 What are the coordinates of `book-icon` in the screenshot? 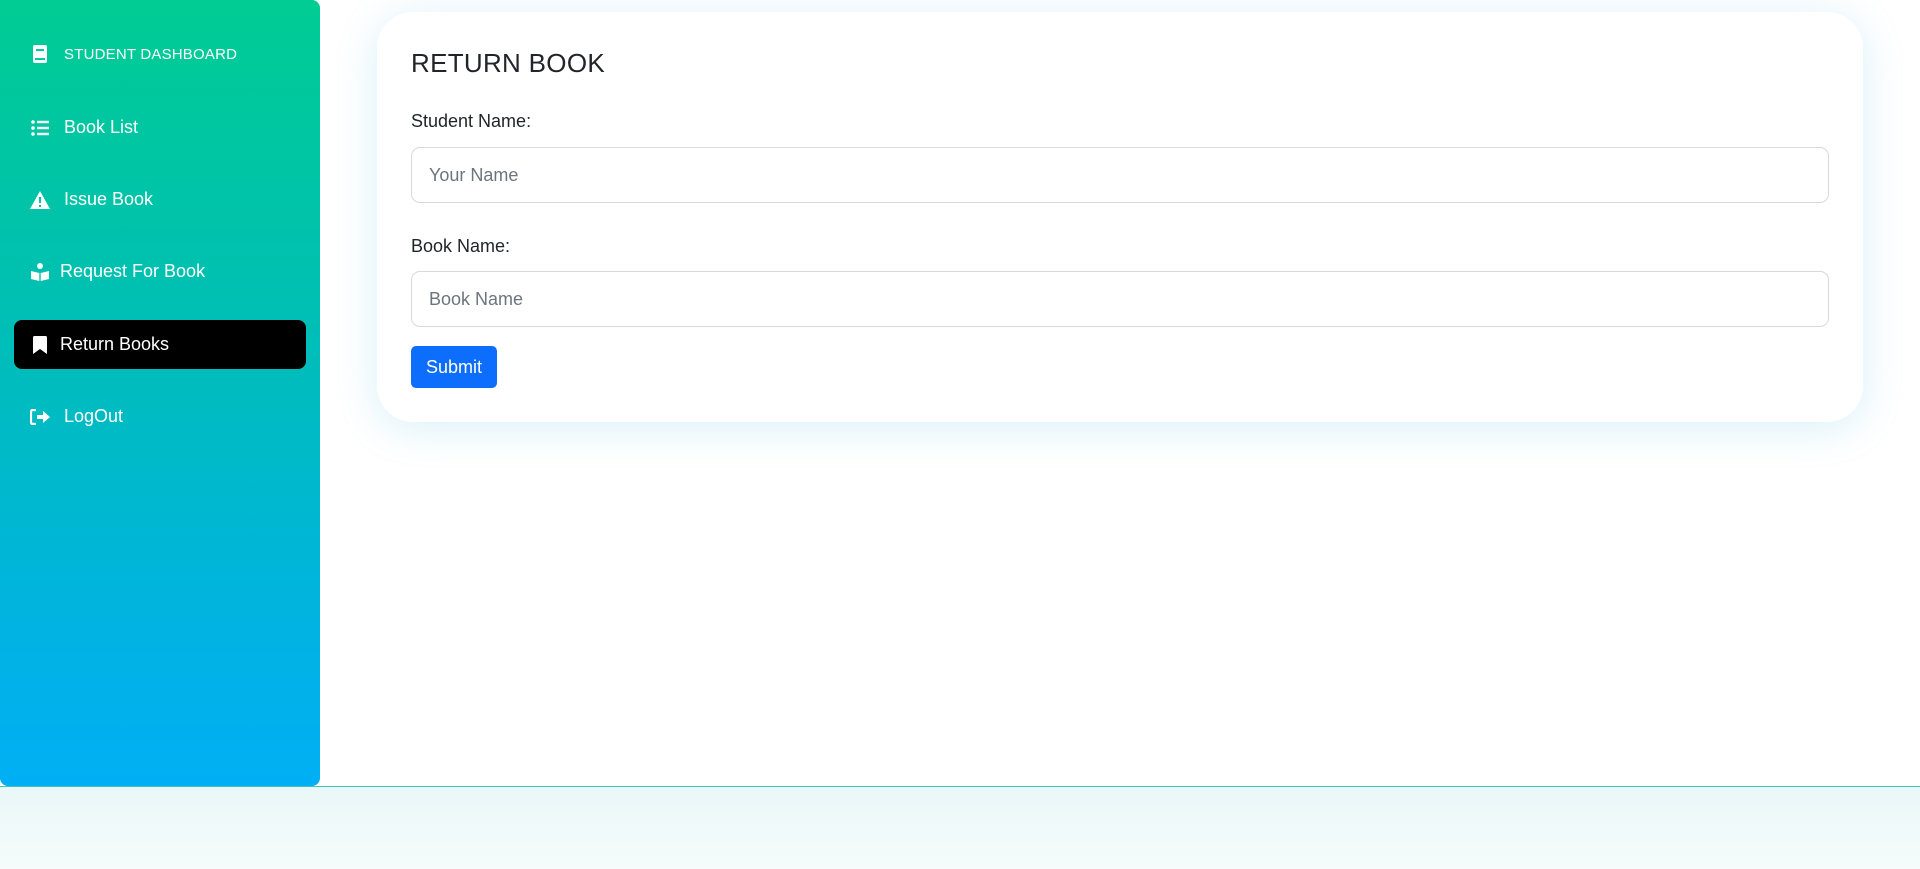 It's located at (40, 54).